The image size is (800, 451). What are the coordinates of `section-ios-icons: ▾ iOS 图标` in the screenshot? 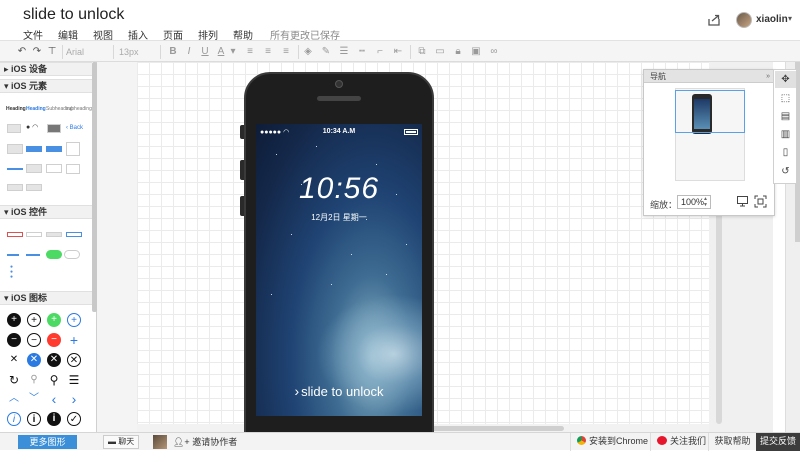 It's located at (46, 298).